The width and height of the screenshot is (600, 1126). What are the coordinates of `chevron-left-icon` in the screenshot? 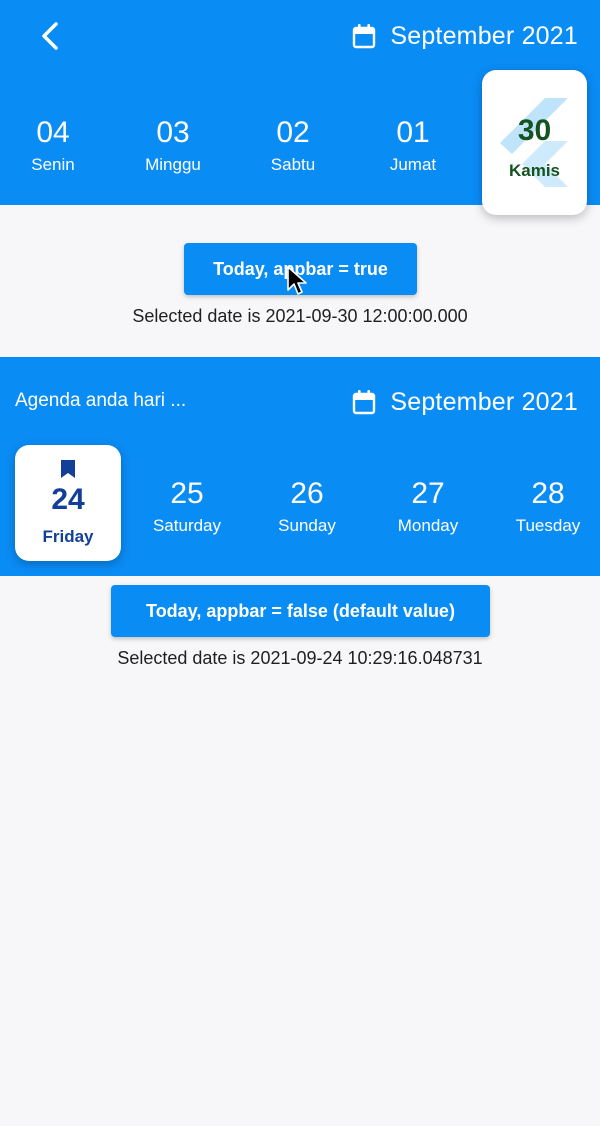 It's located at (50, 36).